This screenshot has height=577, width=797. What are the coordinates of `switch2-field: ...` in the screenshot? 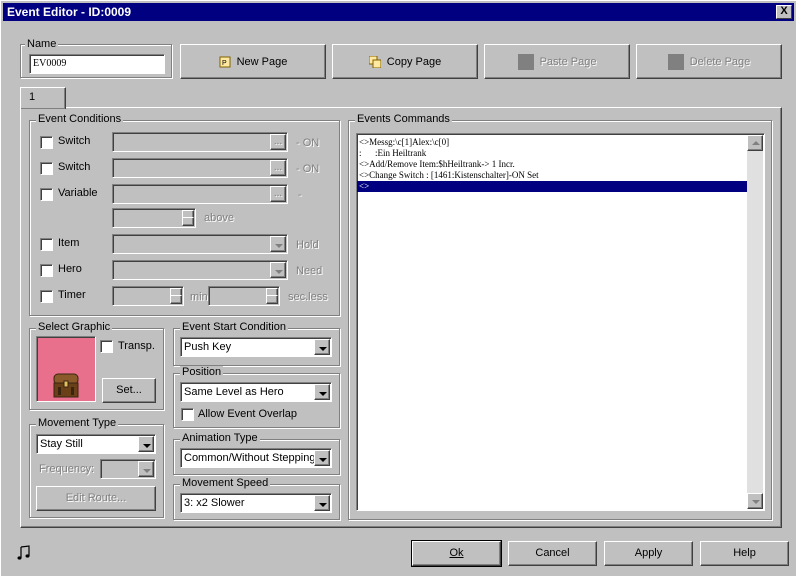 It's located at (200, 168).